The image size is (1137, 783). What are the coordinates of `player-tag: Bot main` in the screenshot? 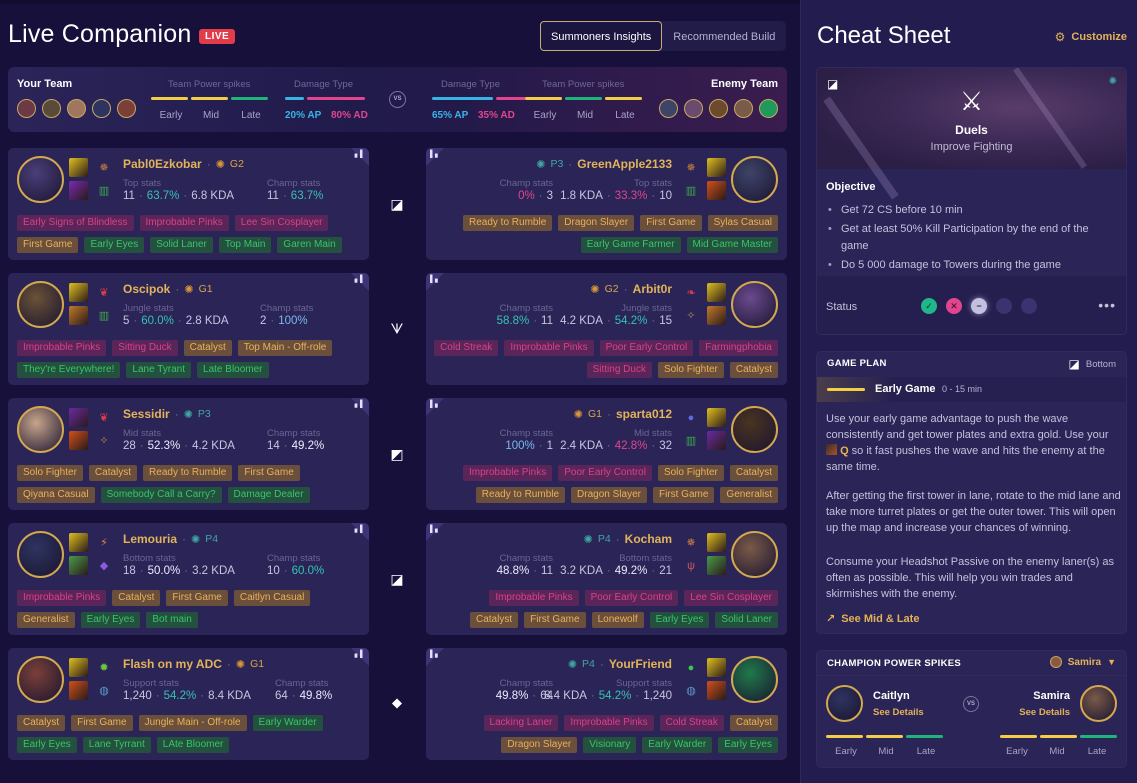 It's located at (172, 620).